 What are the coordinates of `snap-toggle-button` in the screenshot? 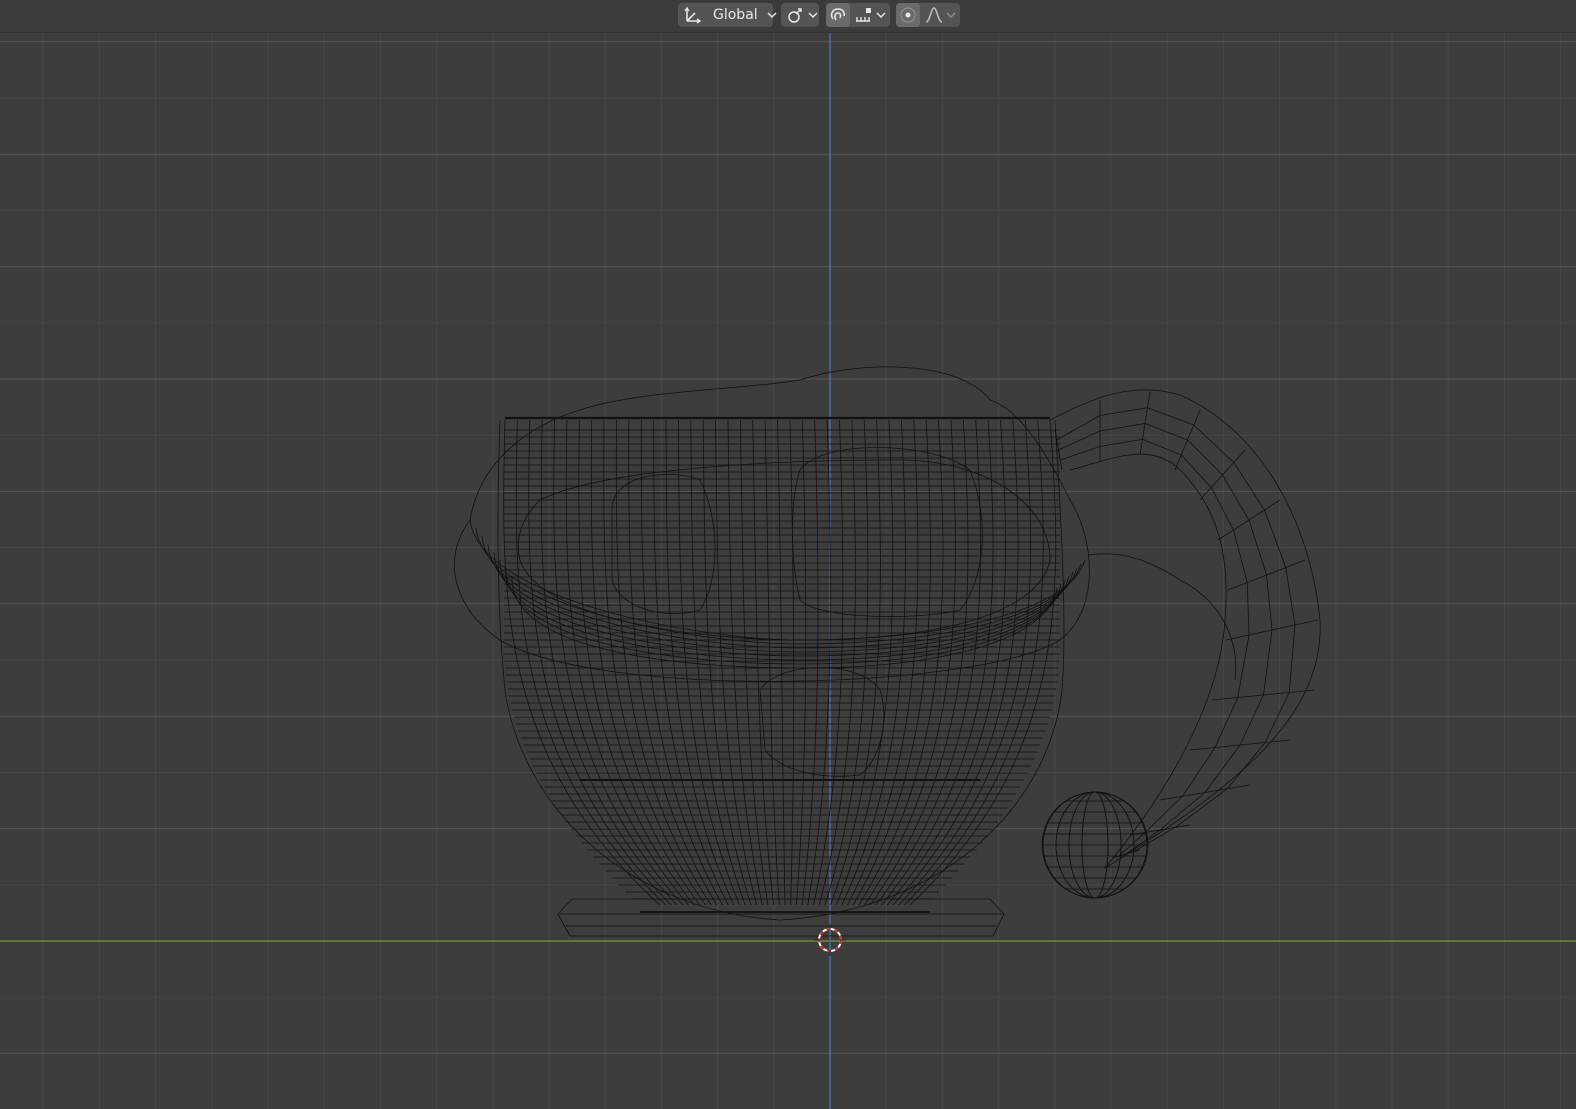 It's located at (838, 15).